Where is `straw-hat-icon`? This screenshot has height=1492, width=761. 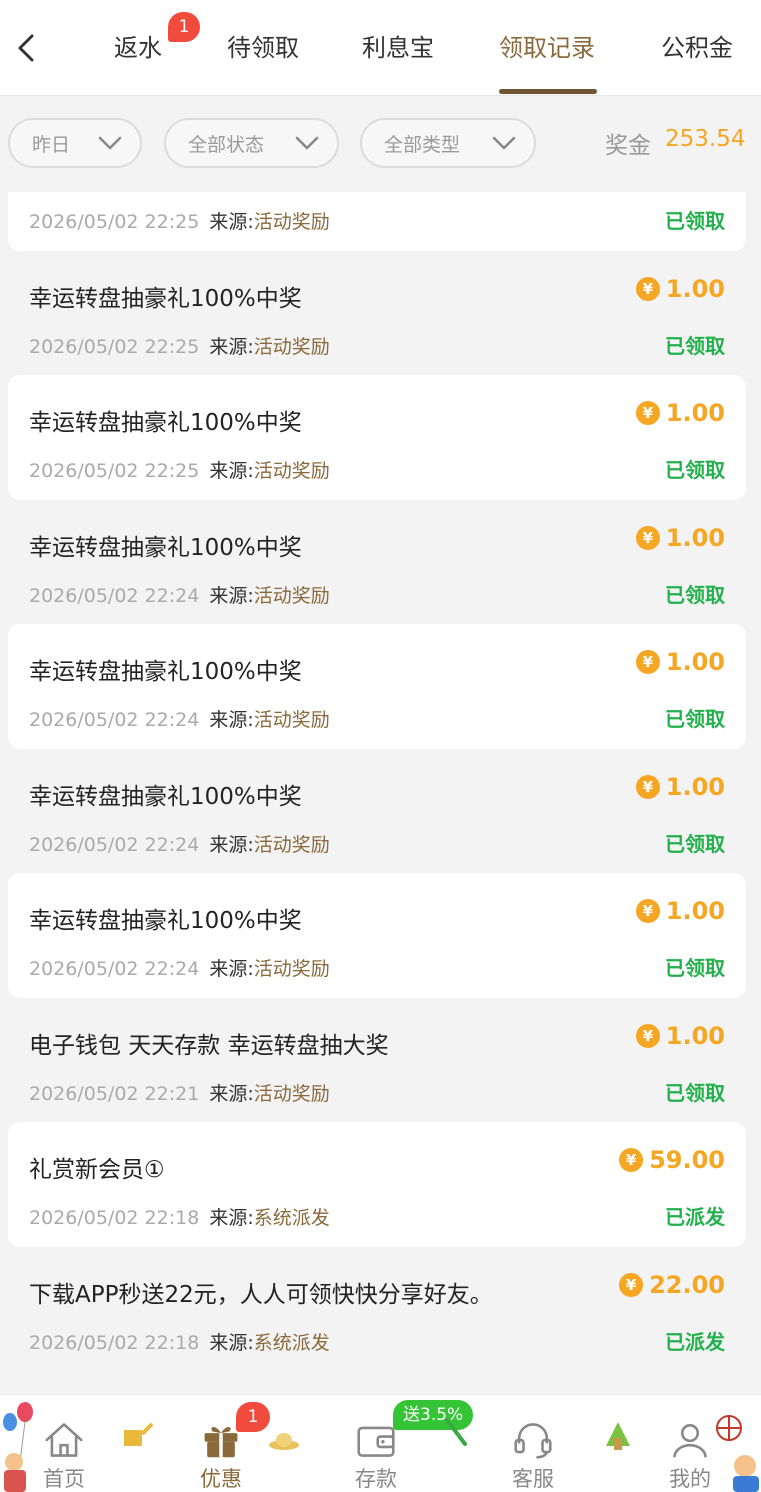
straw-hat-icon is located at coordinates (284, 1441).